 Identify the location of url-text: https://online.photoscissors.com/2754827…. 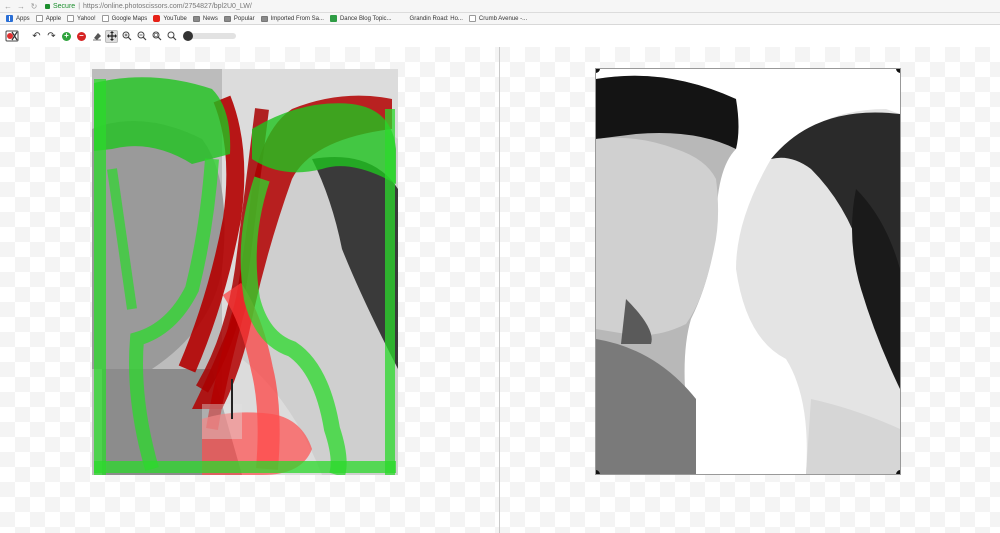
(167, 6).